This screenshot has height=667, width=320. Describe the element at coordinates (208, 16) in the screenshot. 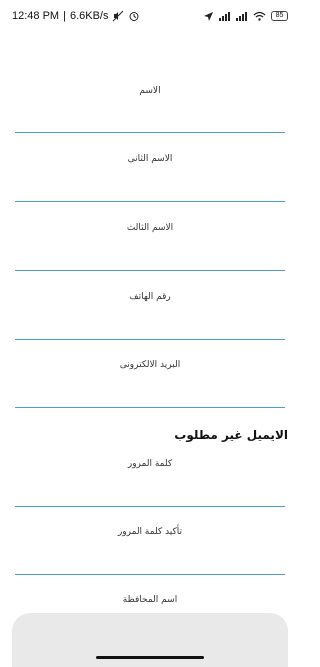

I see `location-icon` at that location.